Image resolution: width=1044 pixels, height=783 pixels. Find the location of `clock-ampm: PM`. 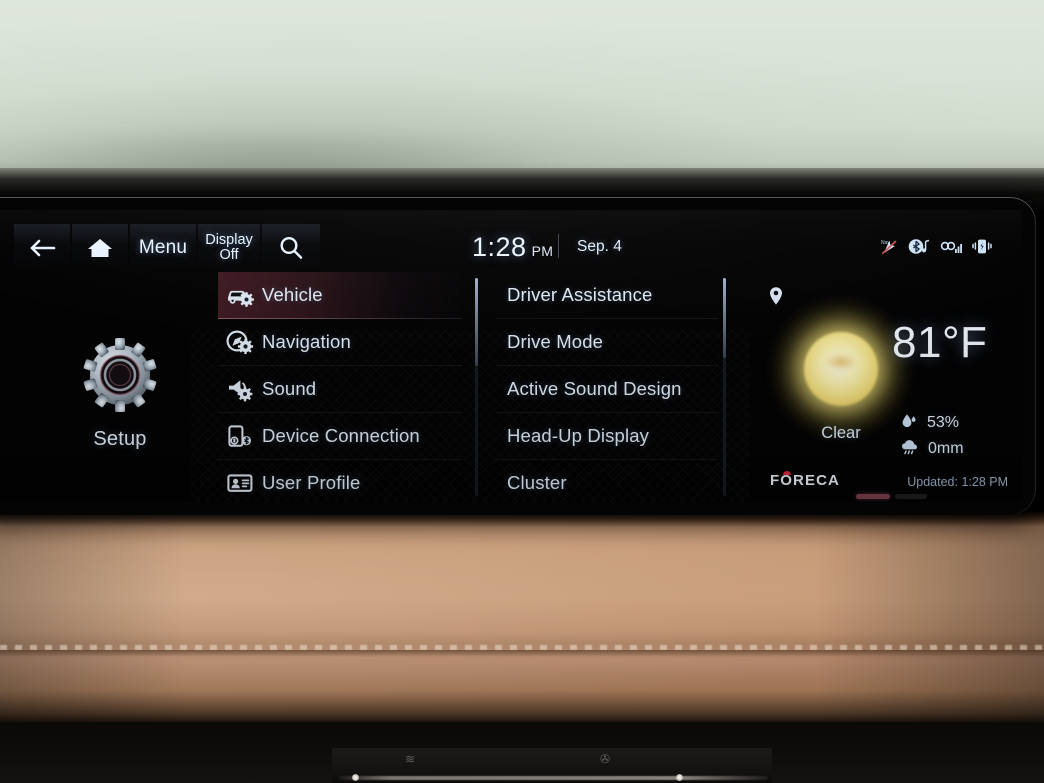

clock-ampm: PM is located at coordinates (542, 251).